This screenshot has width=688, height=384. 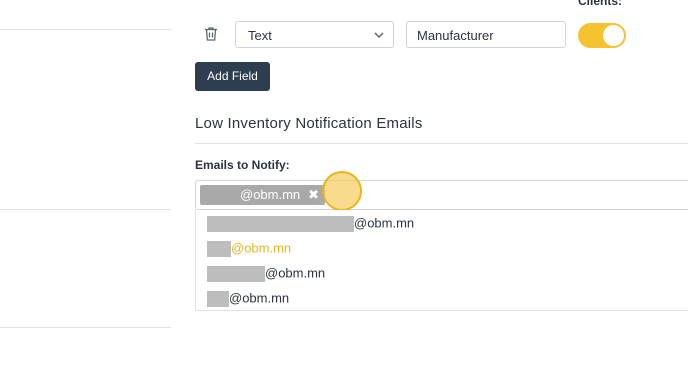 I want to click on field-type-value: Text, so click(x=260, y=35).